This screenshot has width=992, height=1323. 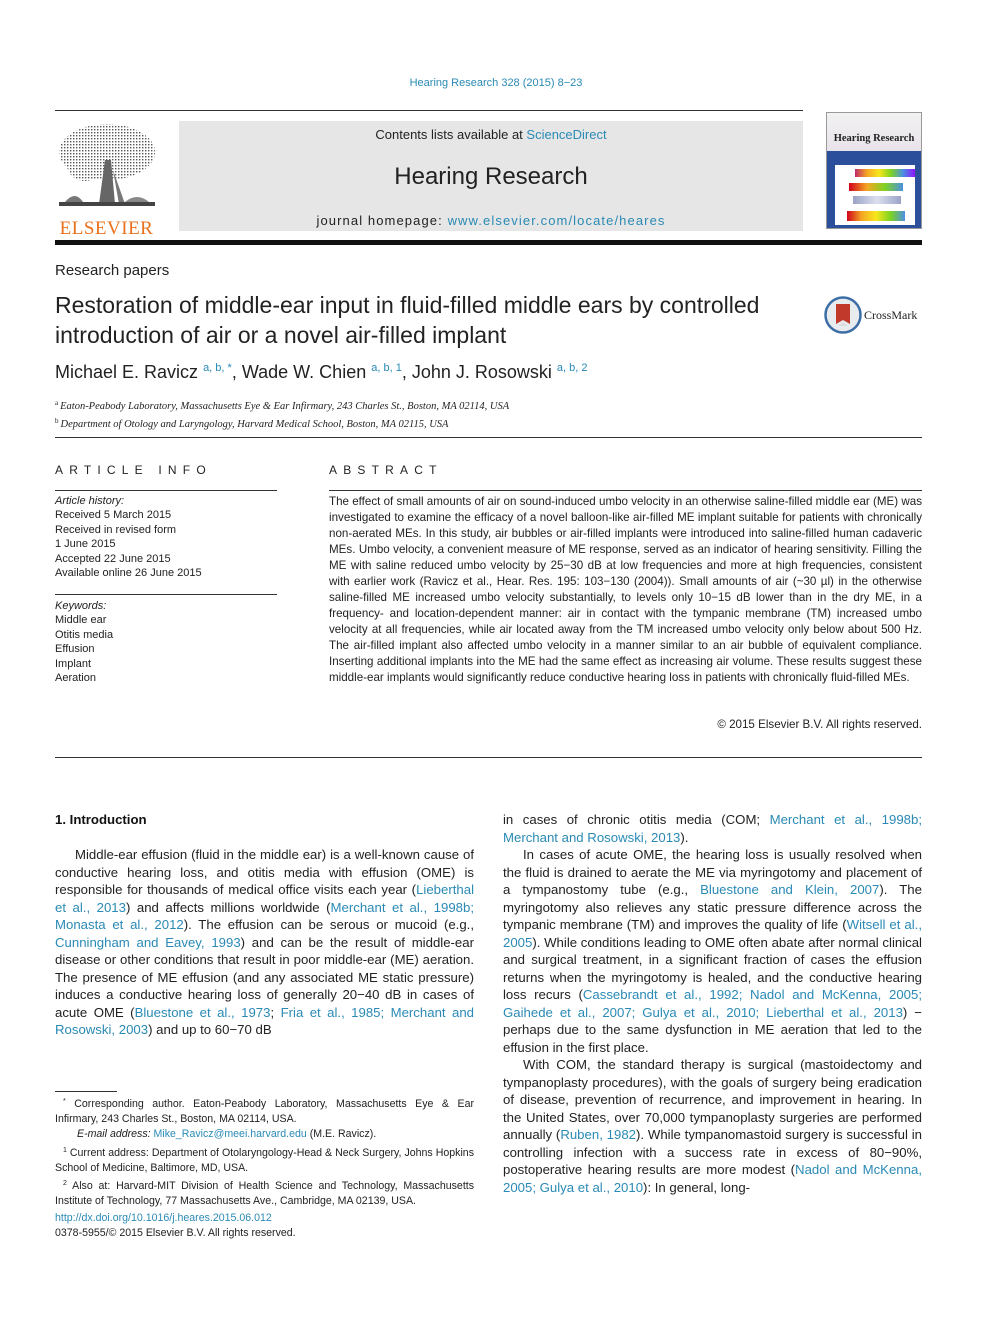 What do you see at coordinates (598, 1134) in the screenshot?
I see `citation-link: Ruben, 1982` at bounding box center [598, 1134].